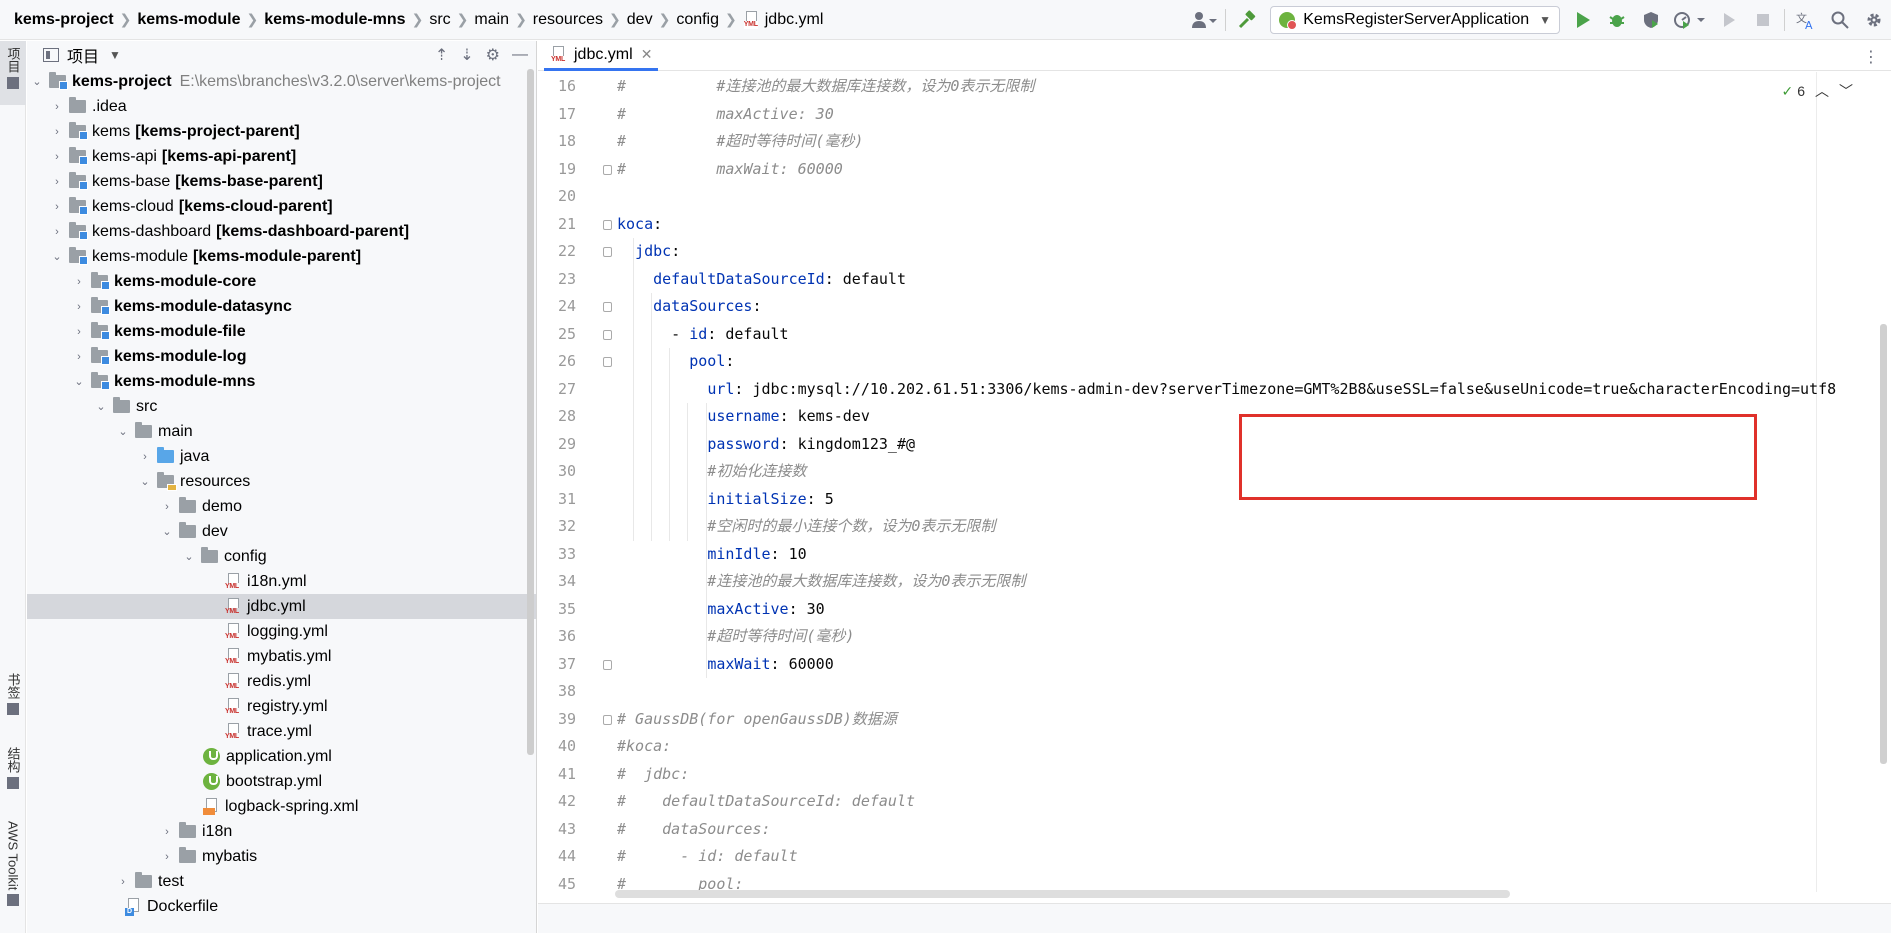  I want to click on tree-node: YML registry.yml, so click(281, 706).